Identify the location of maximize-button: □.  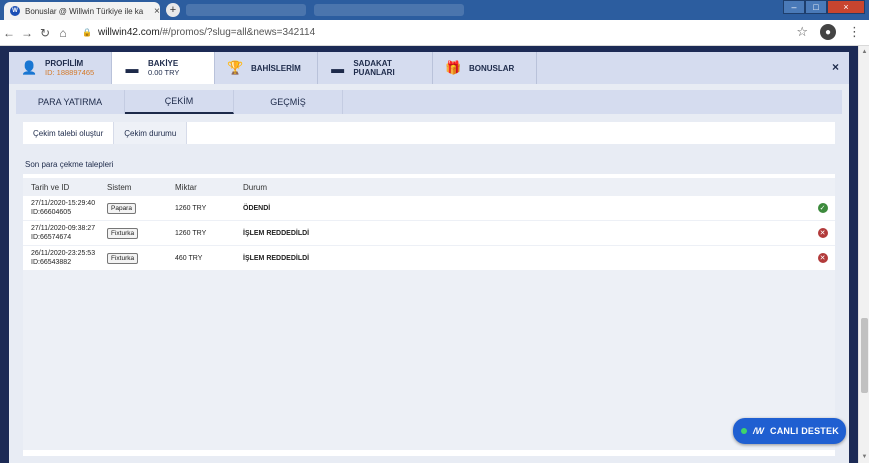
(816, 7).